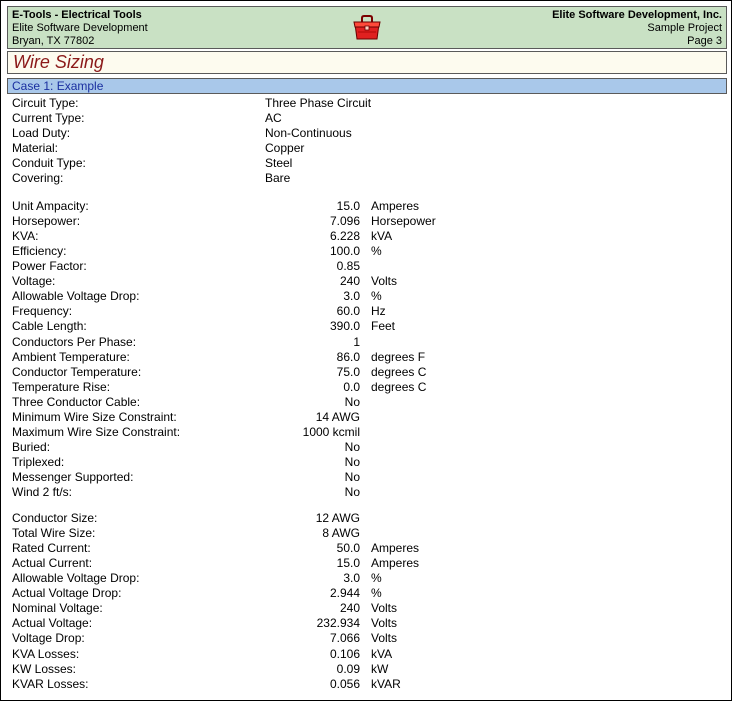 The image size is (732, 701). I want to click on report-row: Conductors Per Phase: 1, so click(366, 342).